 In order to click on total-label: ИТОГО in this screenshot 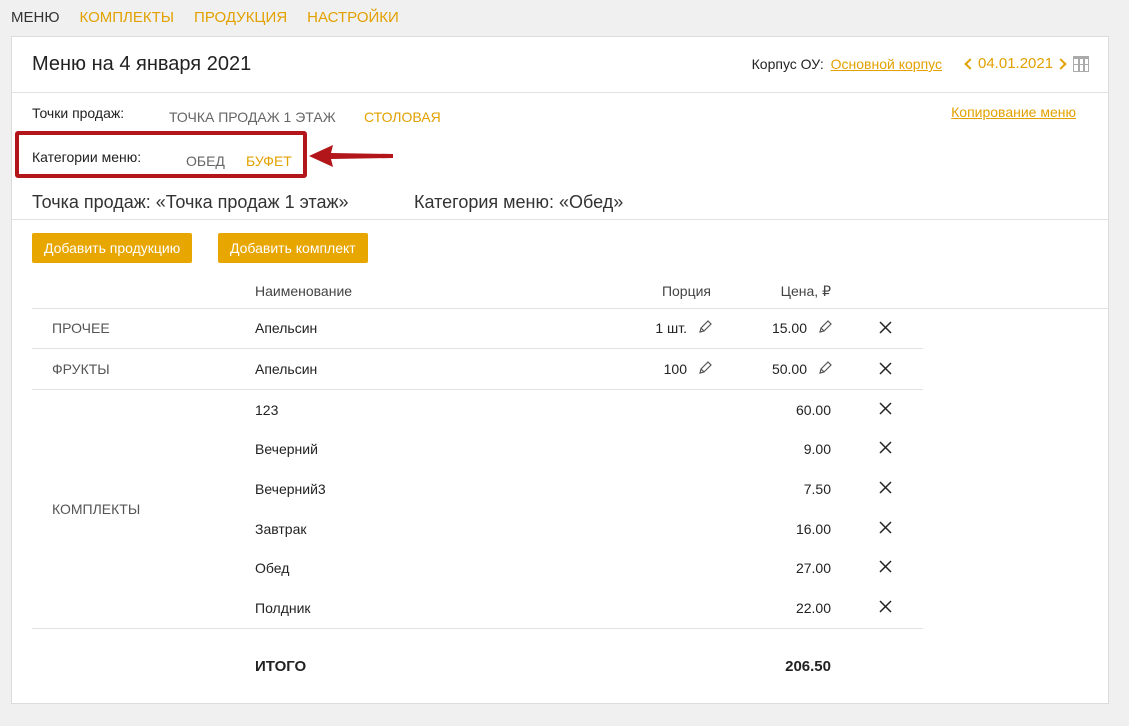, I will do `click(281, 666)`.